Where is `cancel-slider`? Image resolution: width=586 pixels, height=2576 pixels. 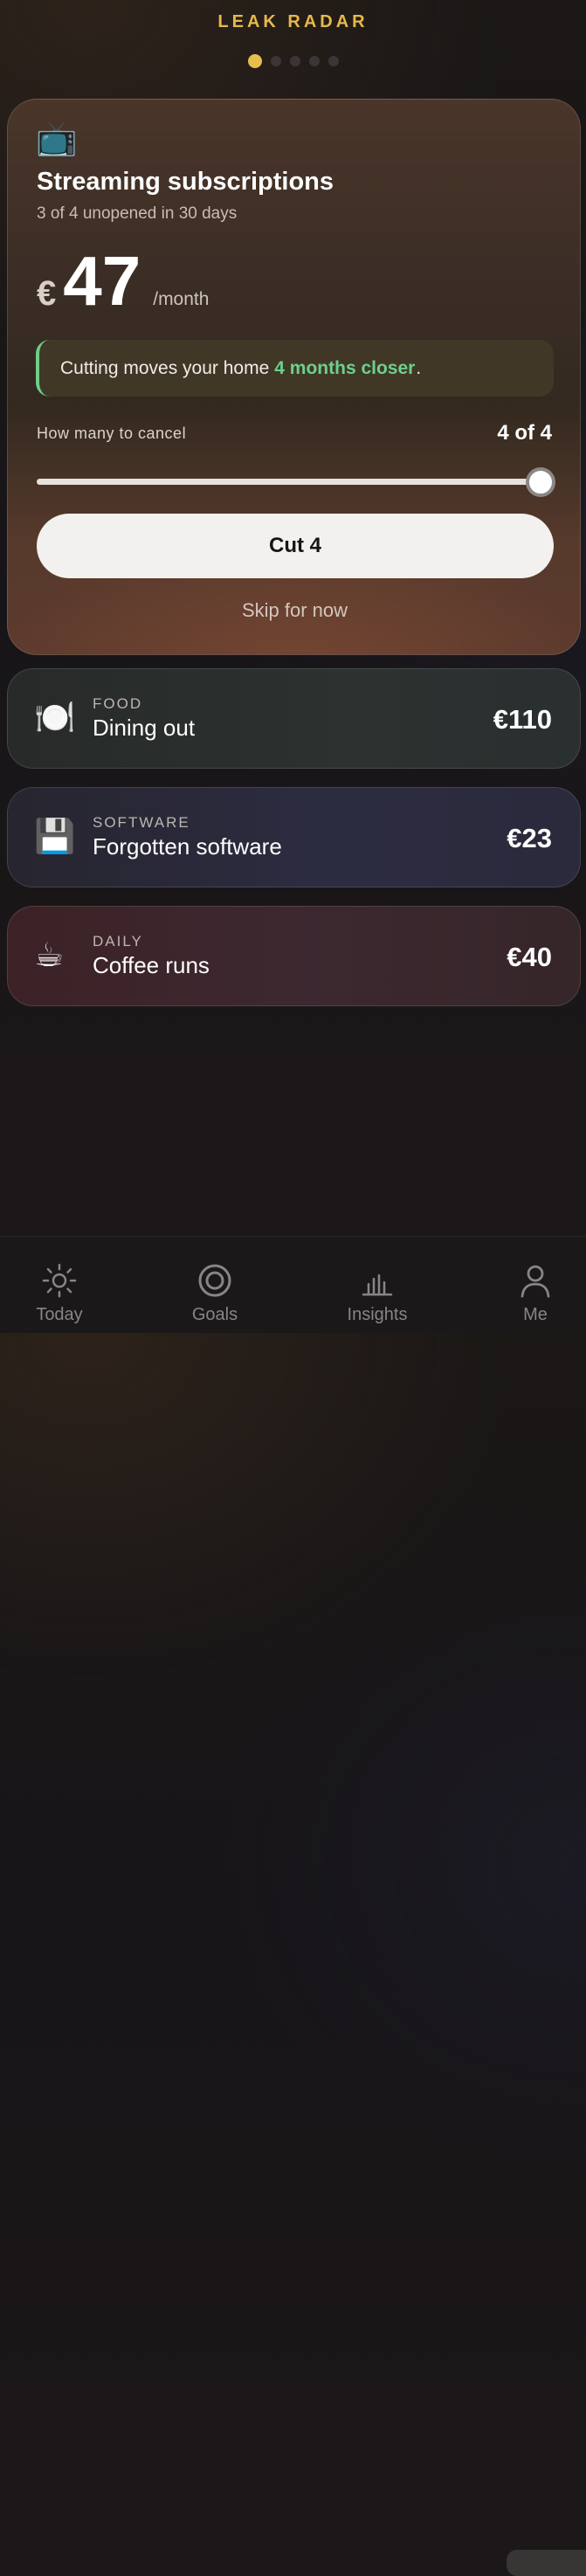
cancel-slider is located at coordinates (288, 482).